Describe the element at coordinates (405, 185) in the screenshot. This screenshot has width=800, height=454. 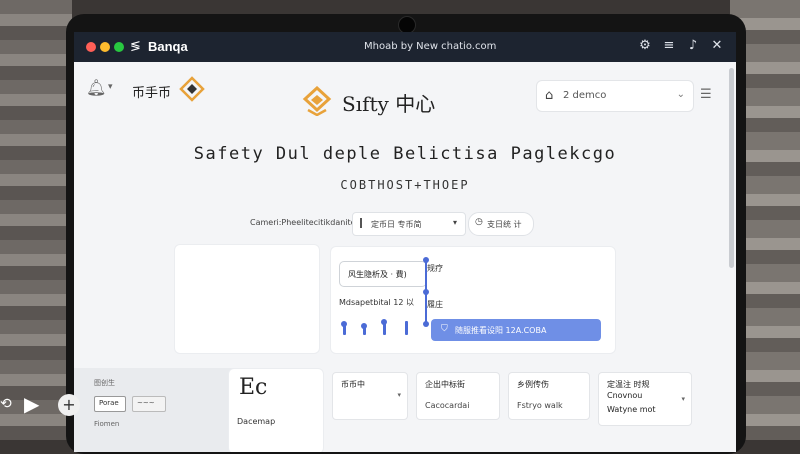
I see `section-subheading: COBTHOST+THOEP` at that location.